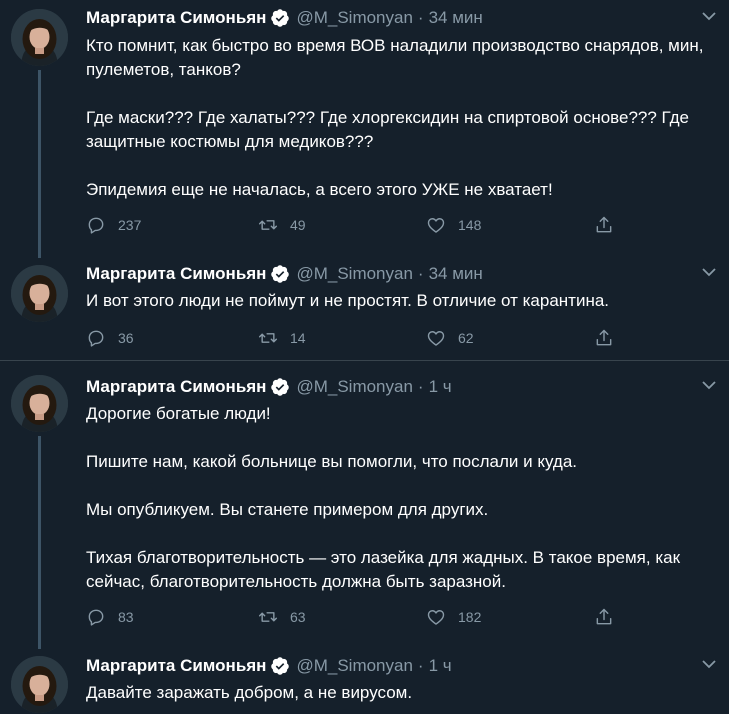 This screenshot has width=729, height=714. I want to click on tweet-actions: 36 14 62, so click(356, 338).